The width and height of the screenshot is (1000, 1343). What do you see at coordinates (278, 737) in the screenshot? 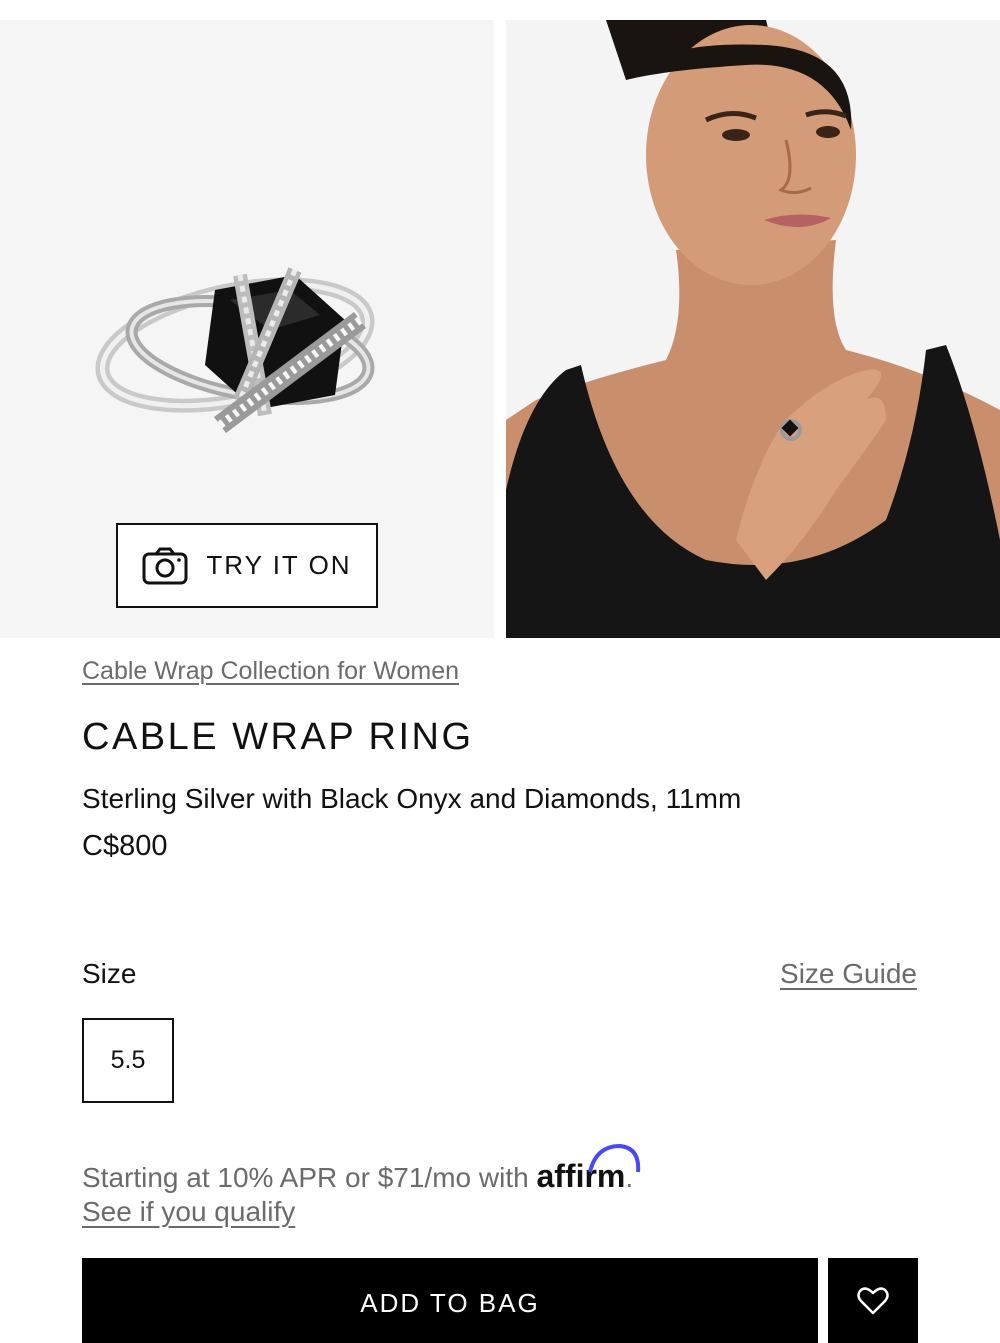
I see `product-title: CABLE WRAP RING` at bounding box center [278, 737].